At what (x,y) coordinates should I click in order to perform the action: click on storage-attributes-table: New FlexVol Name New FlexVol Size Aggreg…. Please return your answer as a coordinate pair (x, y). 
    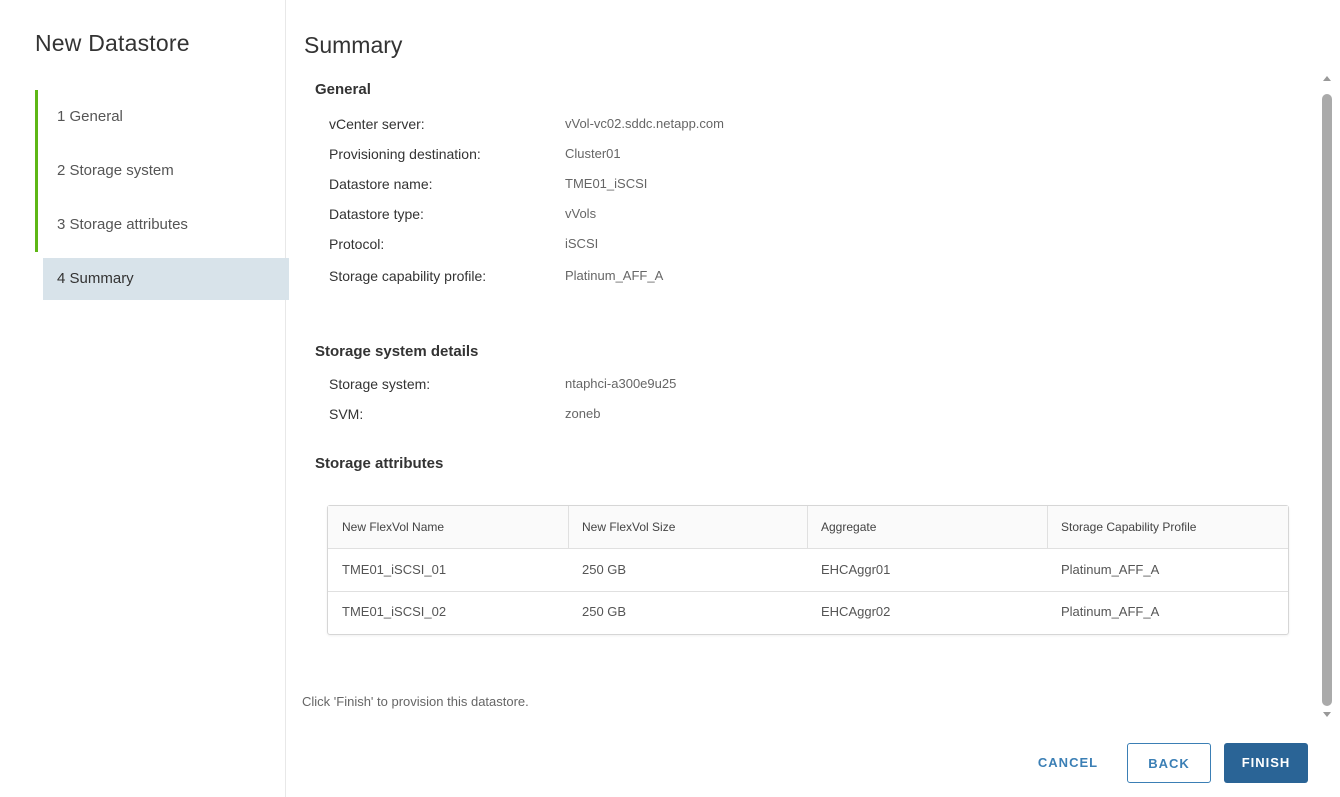
    Looking at the image, I should click on (808, 570).